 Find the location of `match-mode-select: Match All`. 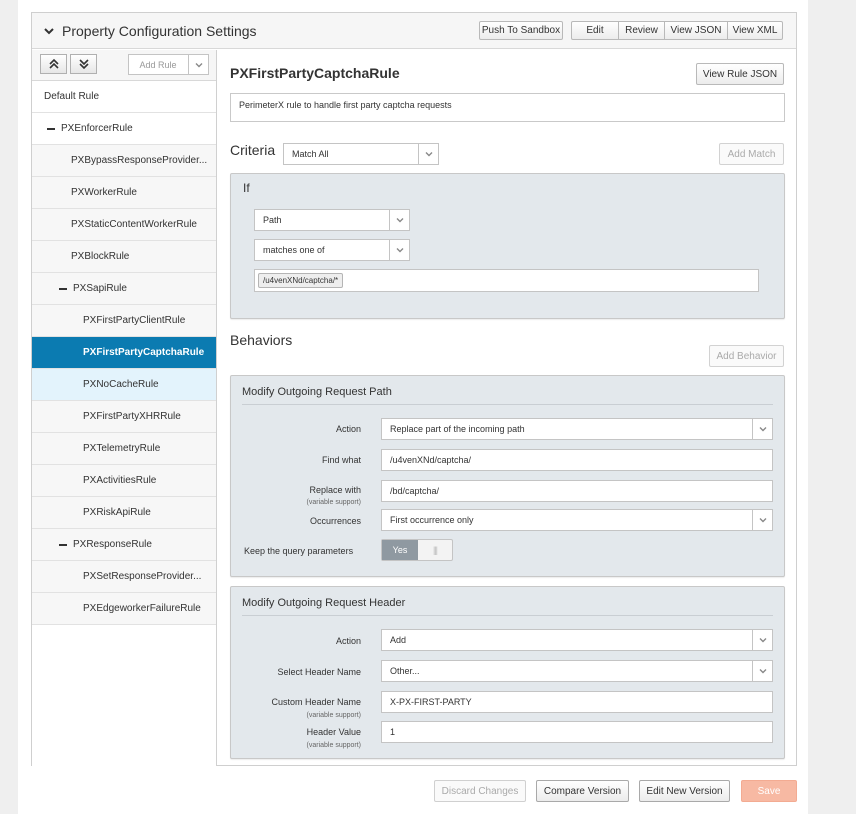

match-mode-select: Match All is located at coordinates (361, 154).